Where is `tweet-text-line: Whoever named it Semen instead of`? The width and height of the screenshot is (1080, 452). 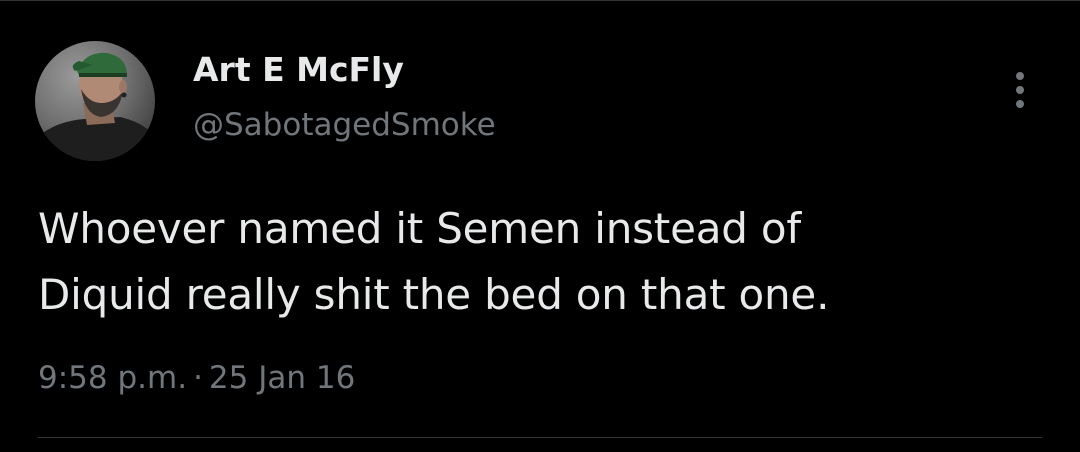 tweet-text-line: Whoever named it Semen instead of is located at coordinates (419, 228).